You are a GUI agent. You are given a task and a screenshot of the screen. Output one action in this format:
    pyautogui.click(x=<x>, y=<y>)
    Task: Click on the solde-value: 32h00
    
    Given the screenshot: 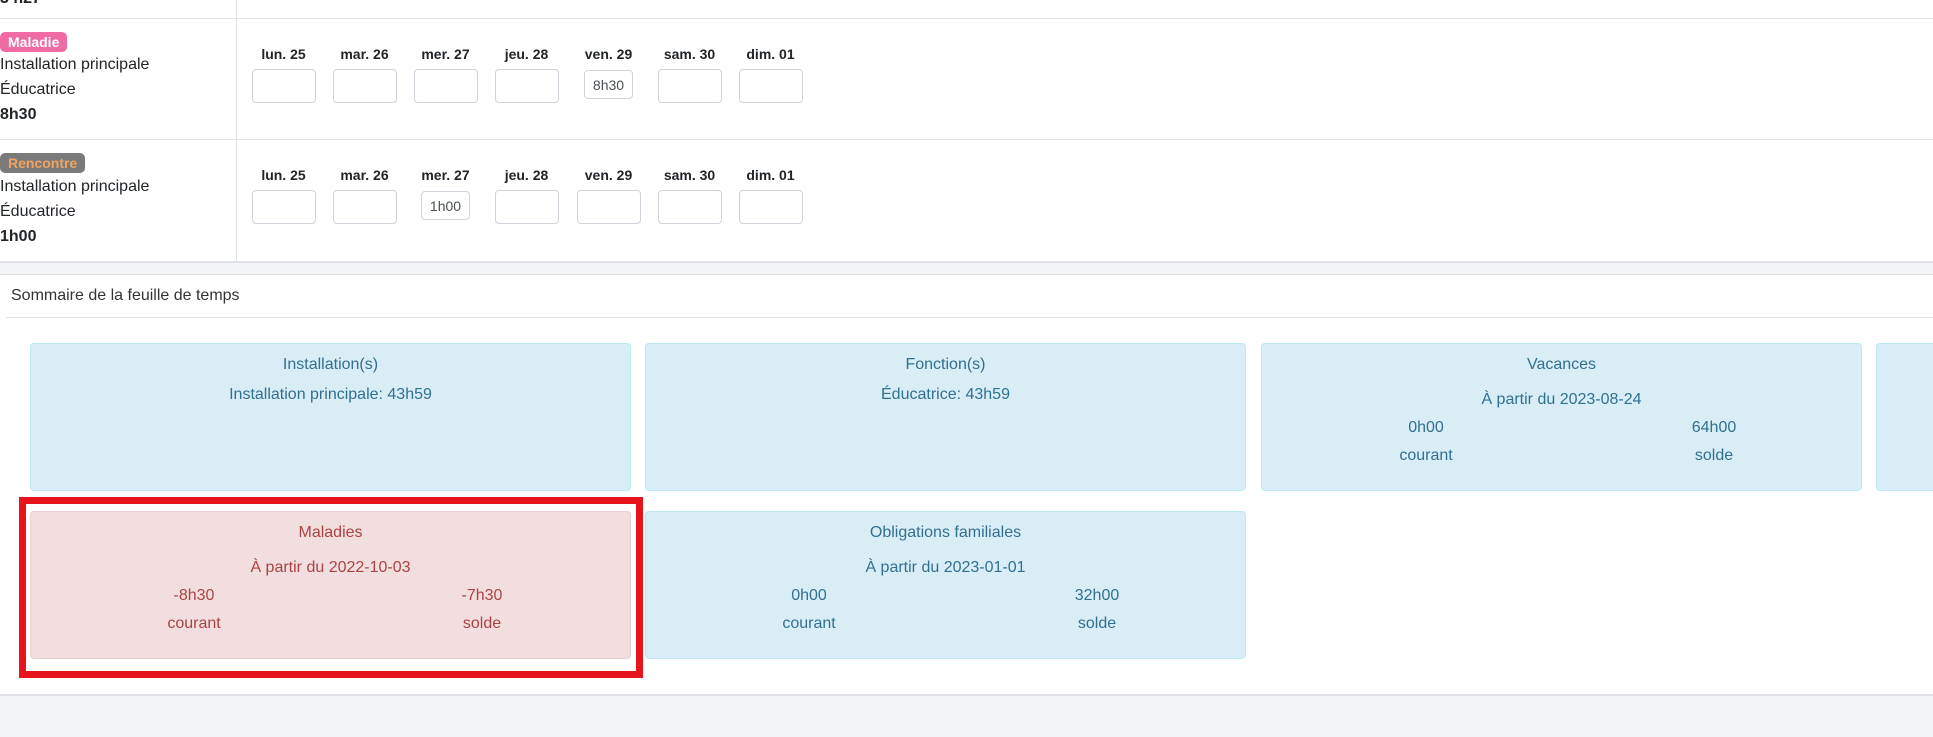 What is the action you would take?
    pyautogui.click(x=1097, y=595)
    